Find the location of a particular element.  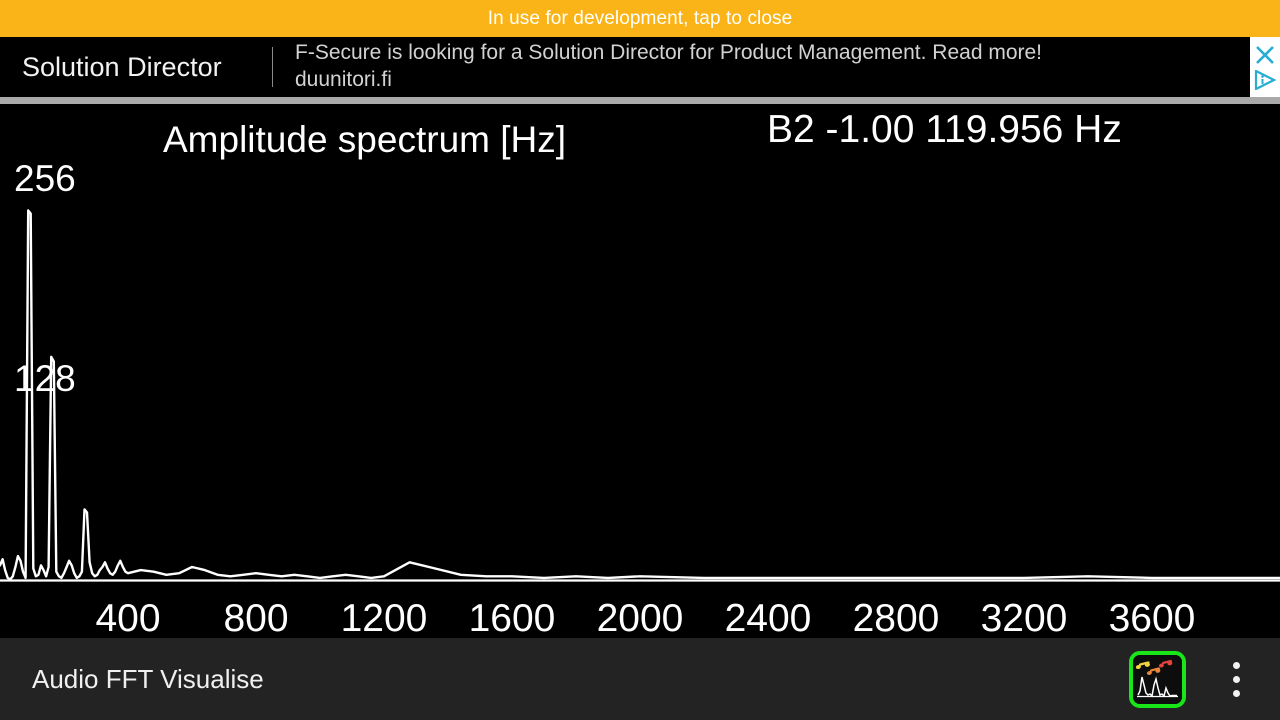

overflow-menu-icon is located at coordinates (1236, 679).